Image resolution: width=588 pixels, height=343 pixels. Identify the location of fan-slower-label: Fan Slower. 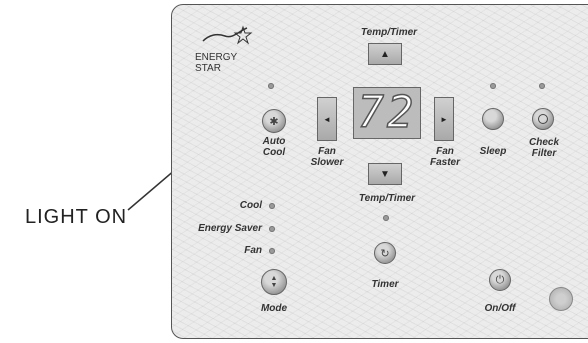
(327, 157).